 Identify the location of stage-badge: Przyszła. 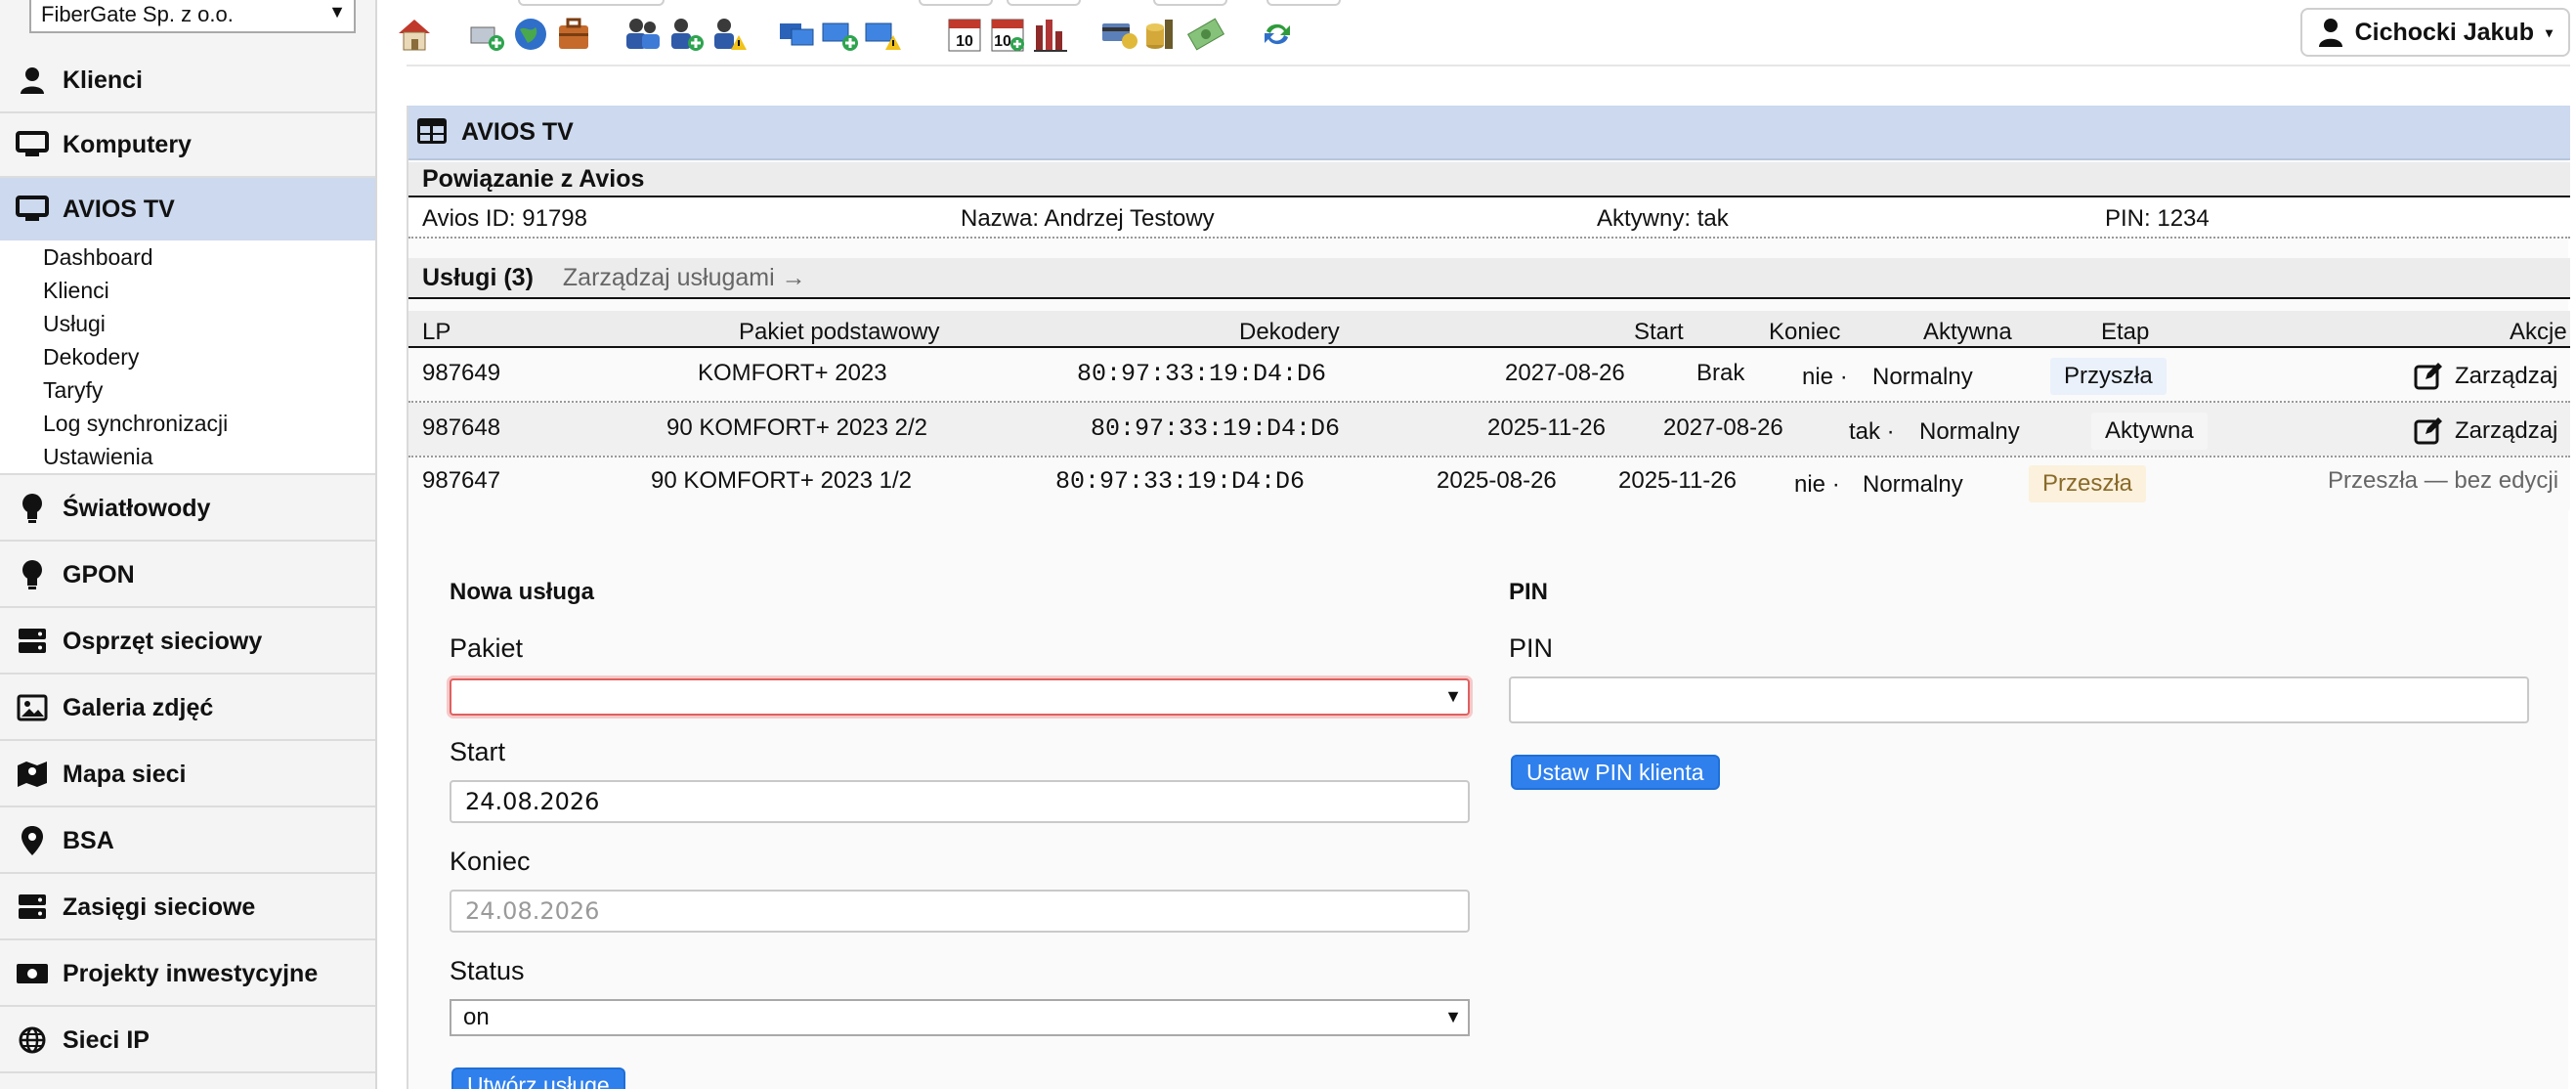
(2109, 377).